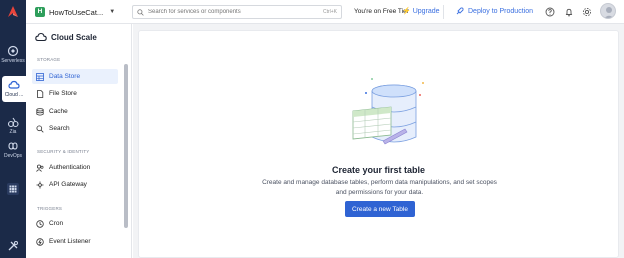  What do you see at coordinates (126, 146) in the screenshot?
I see `panel-scrollbar` at bounding box center [126, 146].